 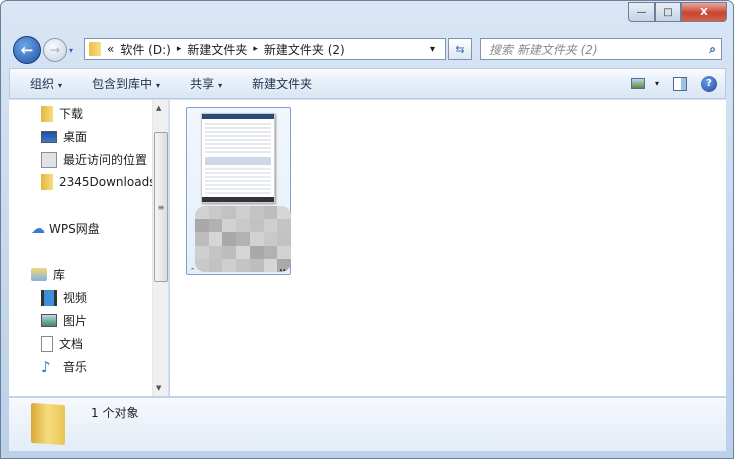 I want to click on nav-item-label: 下载, so click(x=71, y=114).